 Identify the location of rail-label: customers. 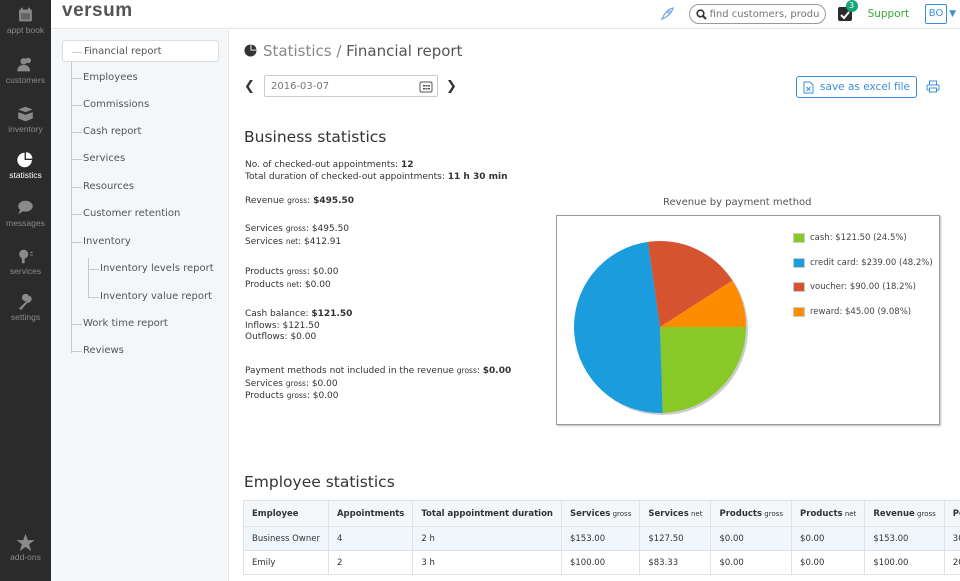
(25, 80).